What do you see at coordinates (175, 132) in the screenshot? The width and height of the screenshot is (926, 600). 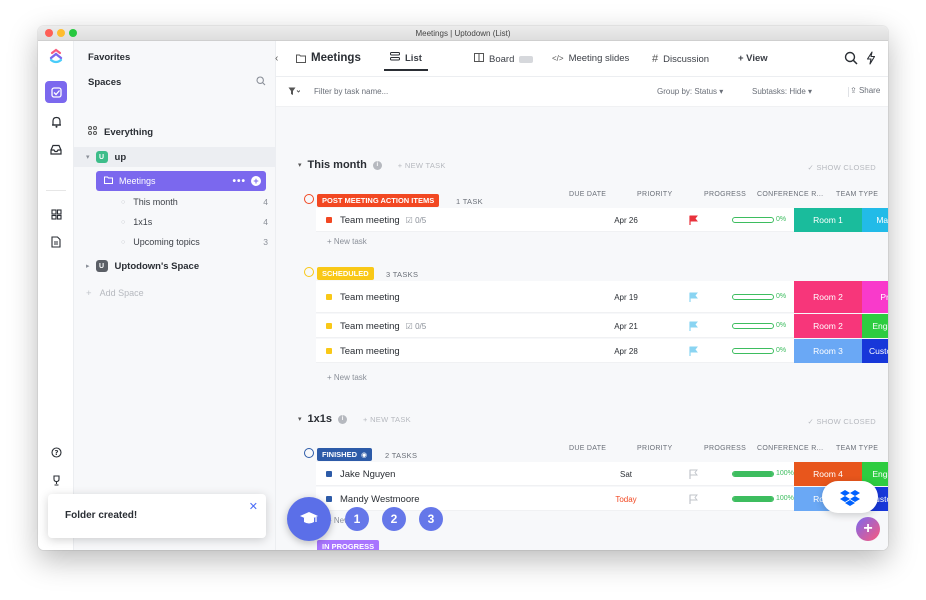 I see `sidebar-item-everything: Everything` at bounding box center [175, 132].